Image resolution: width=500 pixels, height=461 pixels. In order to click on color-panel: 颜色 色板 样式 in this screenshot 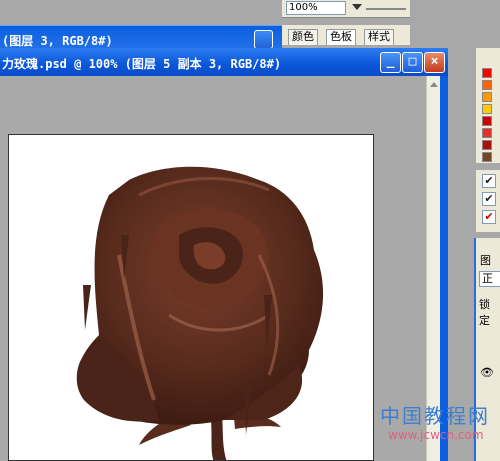, I will do `click(346, 35)`.